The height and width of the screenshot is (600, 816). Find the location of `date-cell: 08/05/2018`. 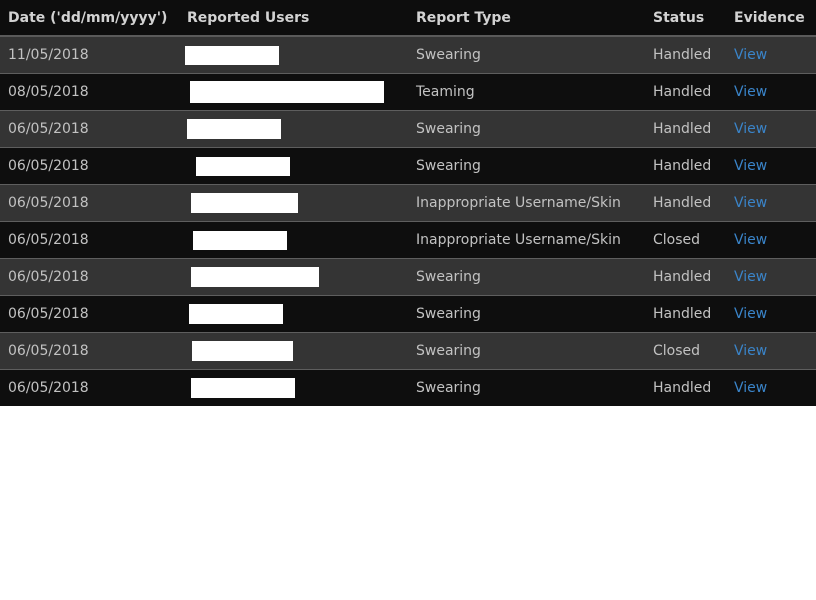

date-cell: 08/05/2018 is located at coordinates (93, 92).